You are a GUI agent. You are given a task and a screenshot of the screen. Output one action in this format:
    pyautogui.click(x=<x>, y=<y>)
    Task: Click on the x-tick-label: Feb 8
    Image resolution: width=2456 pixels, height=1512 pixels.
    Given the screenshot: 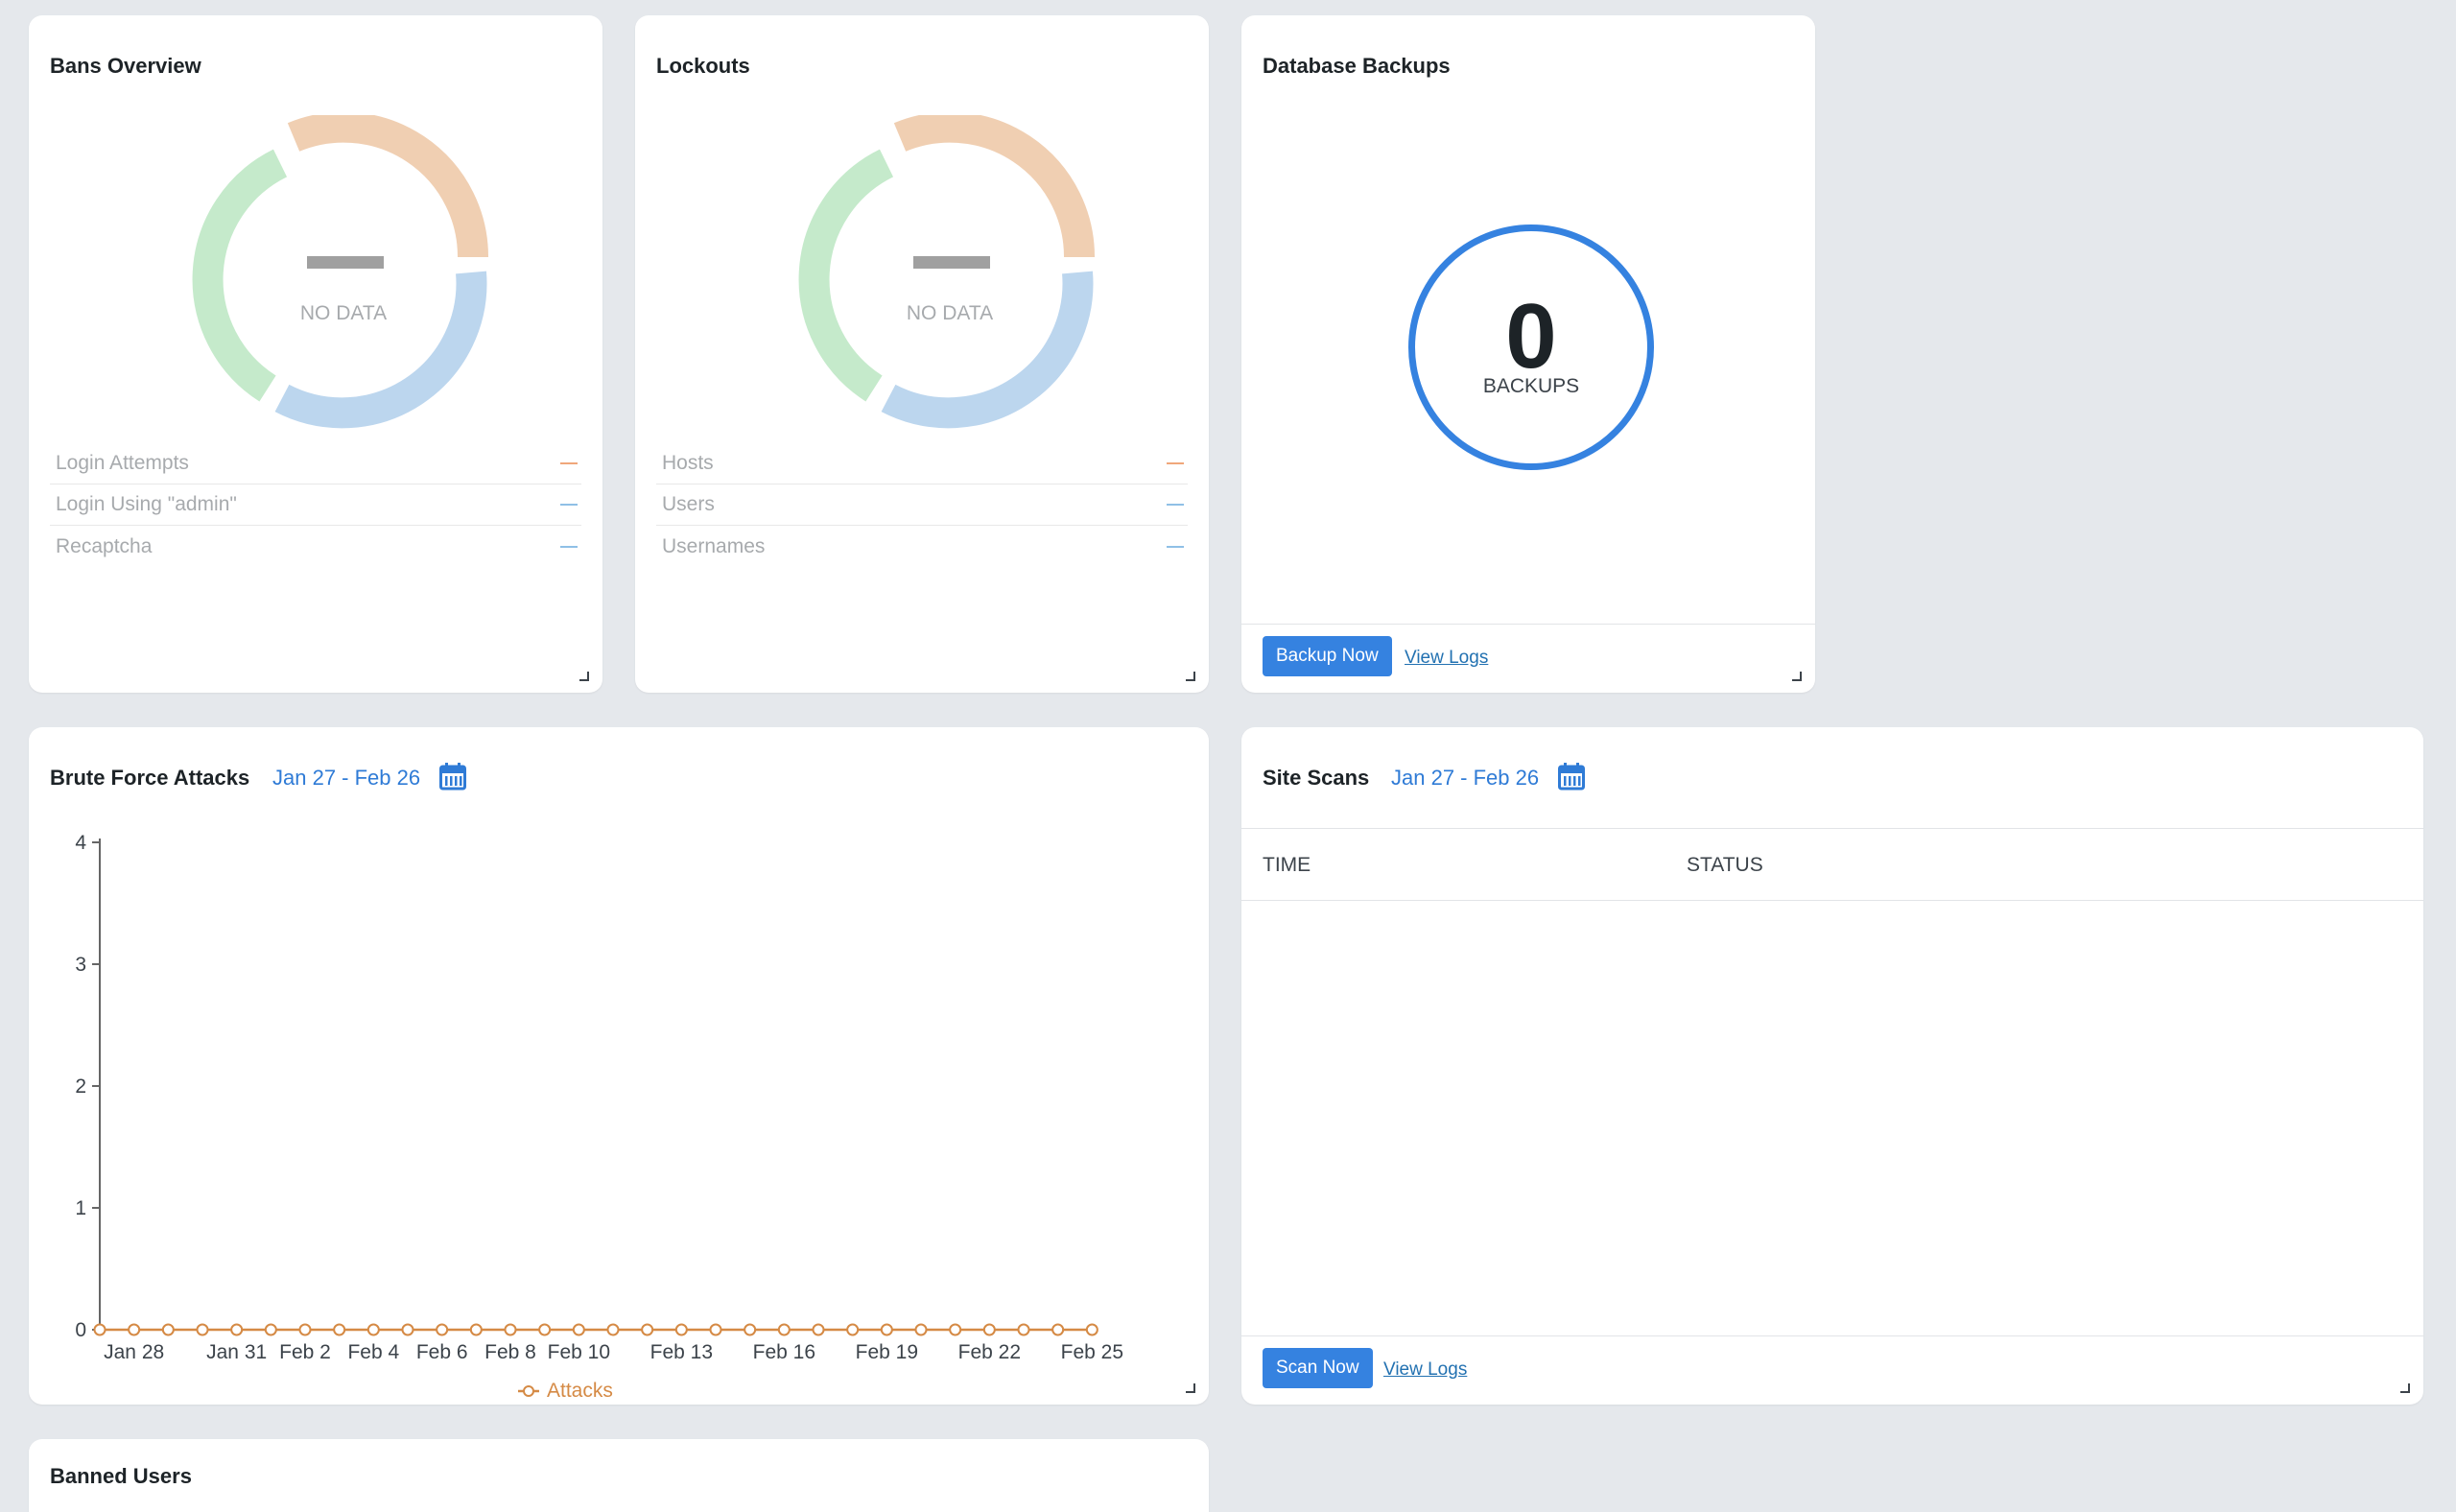 What is the action you would take?
    pyautogui.click(x=510, y=1352)
    